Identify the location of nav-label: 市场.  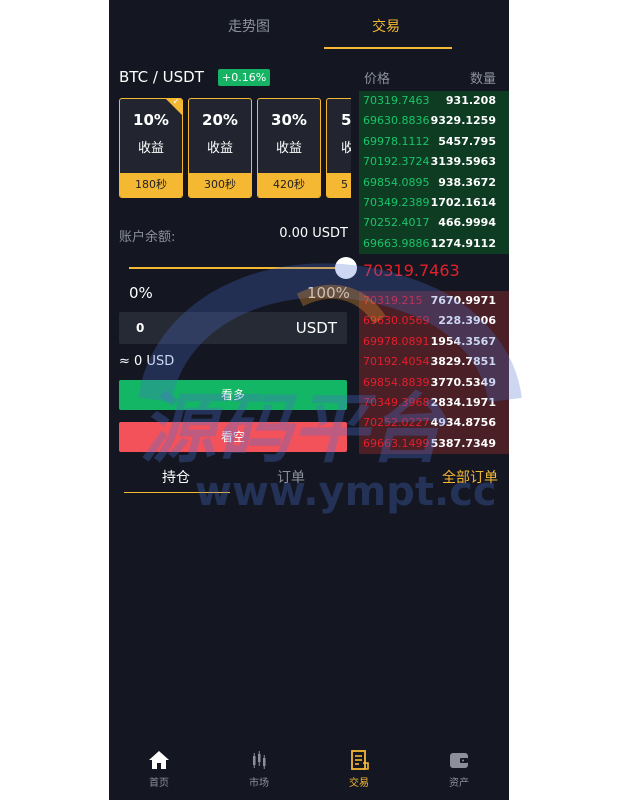
(259, 783).